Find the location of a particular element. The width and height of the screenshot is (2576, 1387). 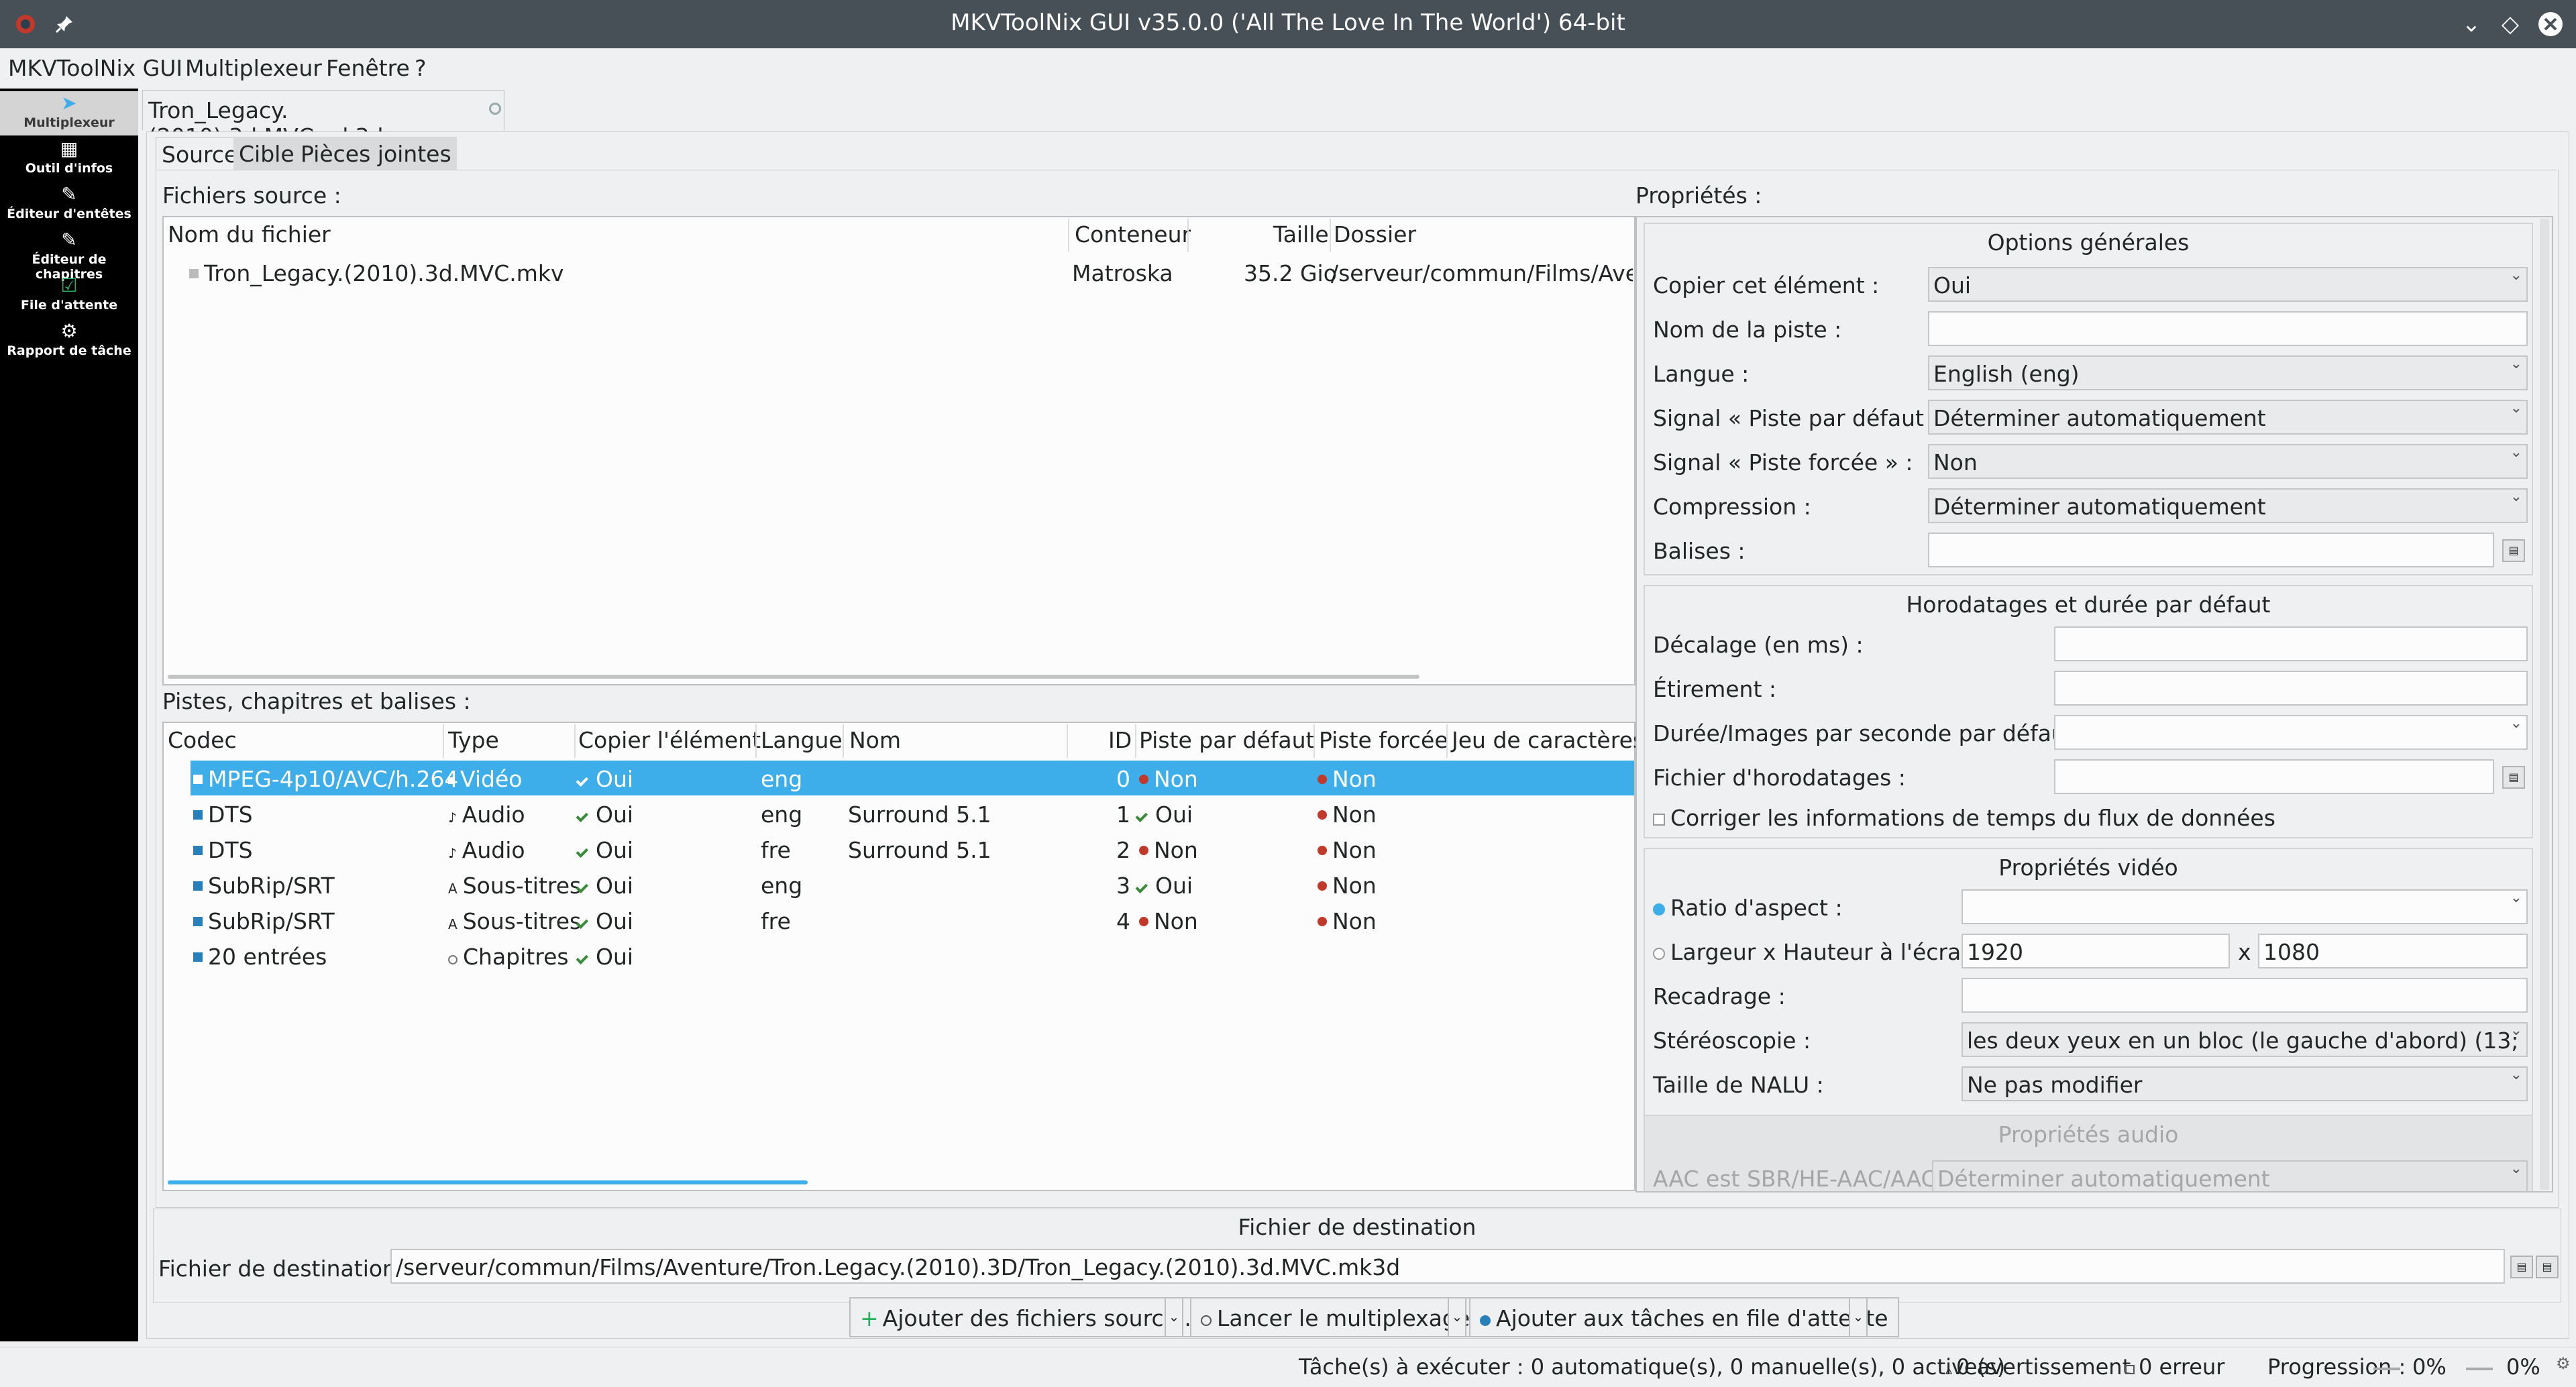

display-height-input: 1080 is located at coordinates (2393, 951).